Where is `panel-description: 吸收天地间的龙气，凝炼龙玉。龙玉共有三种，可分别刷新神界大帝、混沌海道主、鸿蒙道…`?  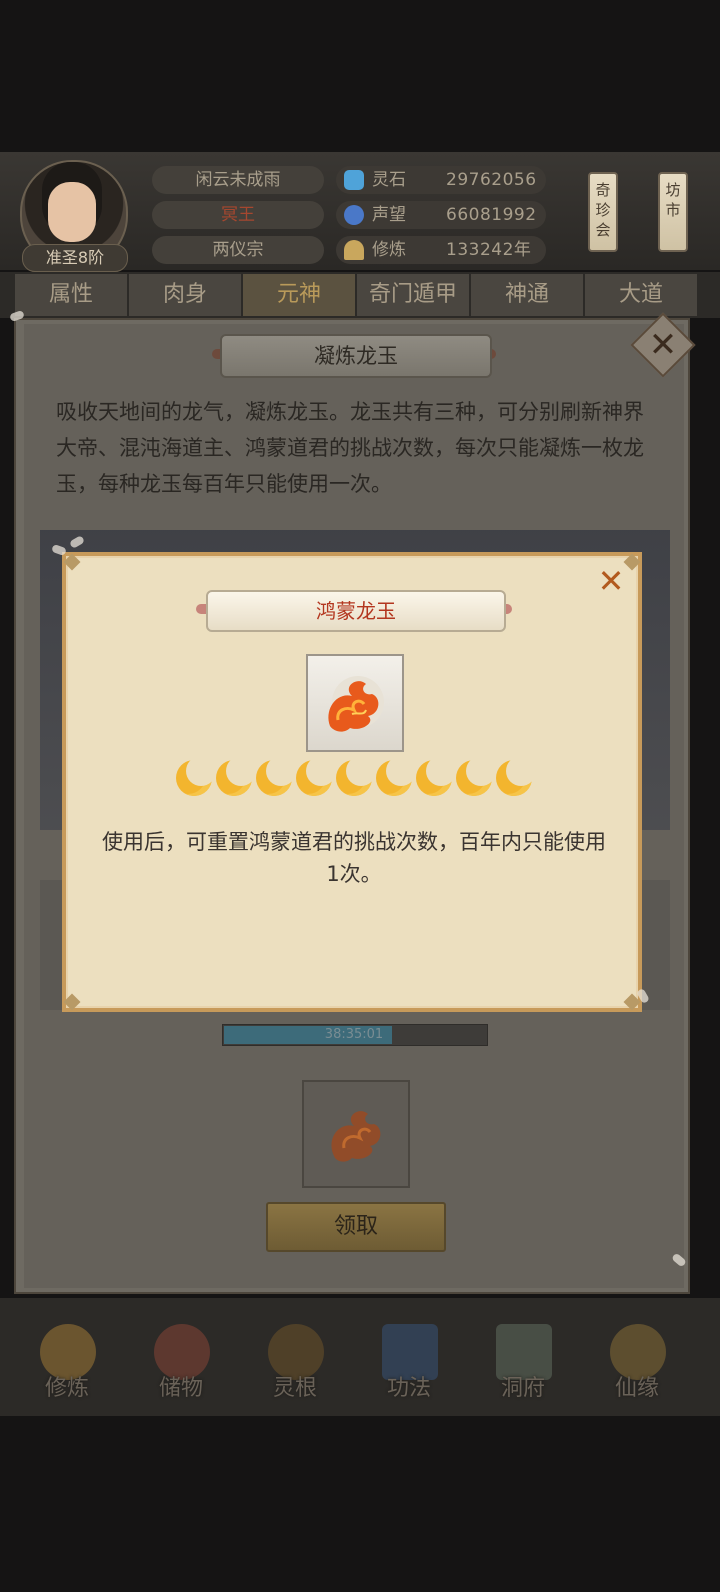
panel-description: 吸收天地间的龙气，凝炼龙玉。龙玉共有三种，可分别刷新神界大帝、混沌海道主、鸿蒙道… is located at coordinates (350, 448).